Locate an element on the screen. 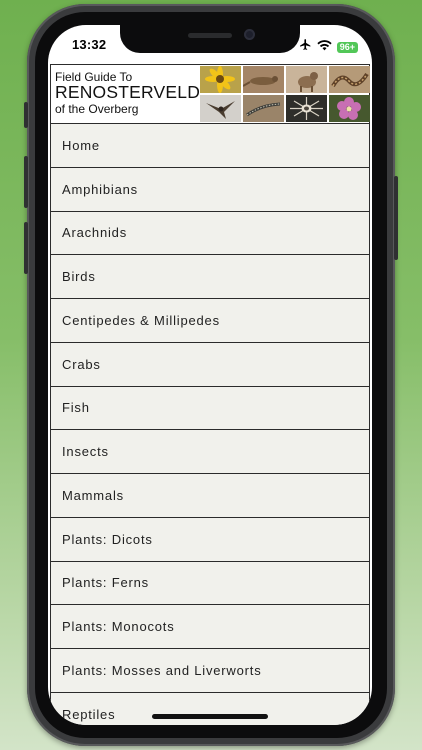  list-item-plants-mosses-liverworts: Plants: Mosses and Liverworts is located at coordinates (210, 671).